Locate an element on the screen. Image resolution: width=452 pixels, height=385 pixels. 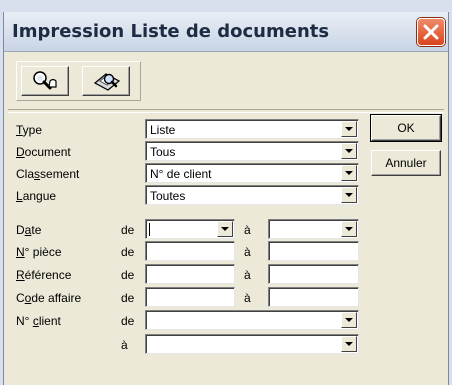
classement-select: N° de client is located at coordinates (252, 173).